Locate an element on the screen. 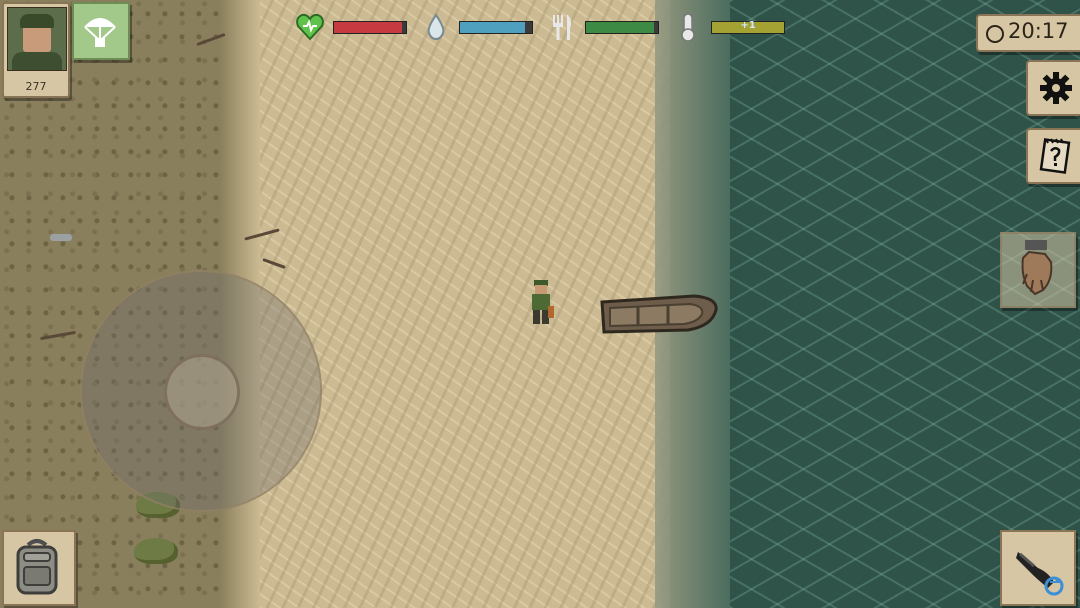 The width and height of the screenshot is (1080, 608). notepad-icon is located at coordinates (1055, 156).